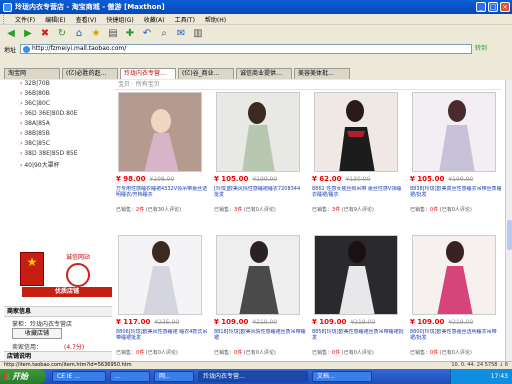 Image resolution: width=512 pixels, height=384 pixels. Describe the element at coordinates (260, 339) in the screenshot. I see `product-title: 8818[玲珑]欧美风情性感睡裙丝质吊带睡裙` at that location.